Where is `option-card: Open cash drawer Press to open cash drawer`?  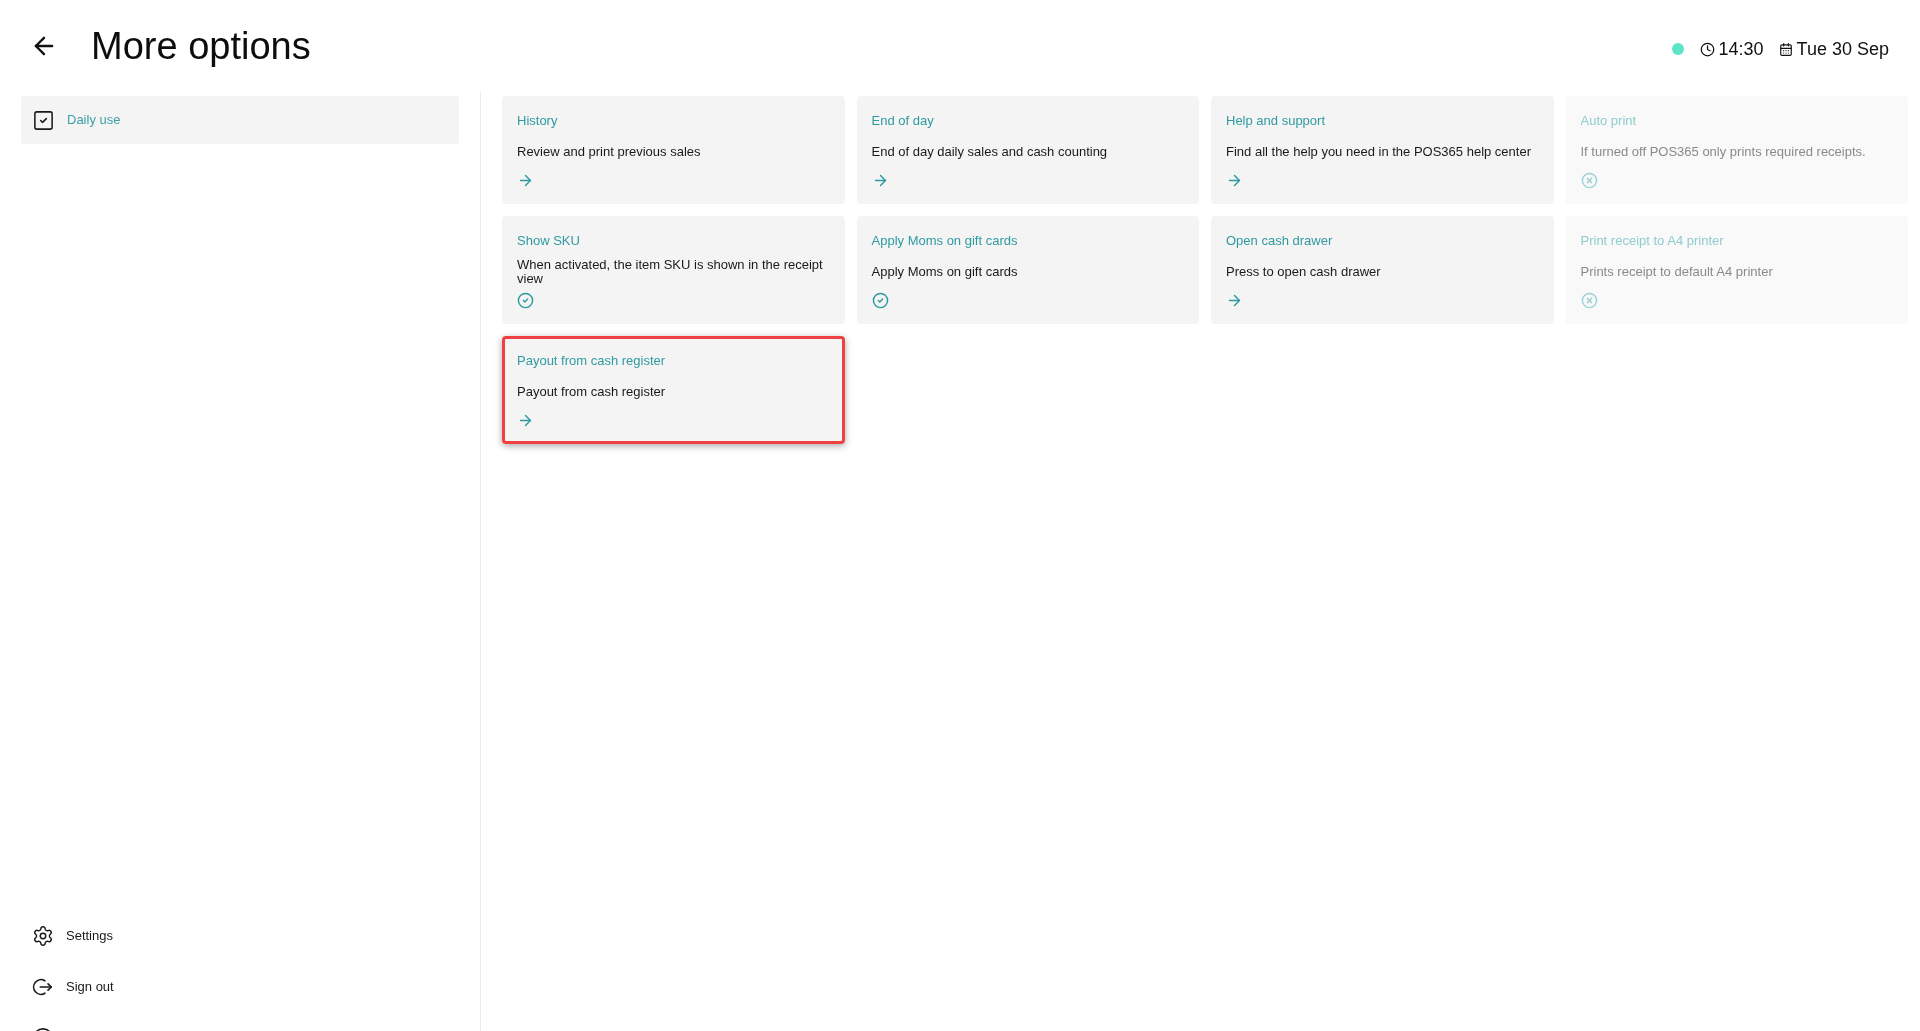
option-card: Open cash drawer Press to open cash drawer is located at coordinates (1382, 270).